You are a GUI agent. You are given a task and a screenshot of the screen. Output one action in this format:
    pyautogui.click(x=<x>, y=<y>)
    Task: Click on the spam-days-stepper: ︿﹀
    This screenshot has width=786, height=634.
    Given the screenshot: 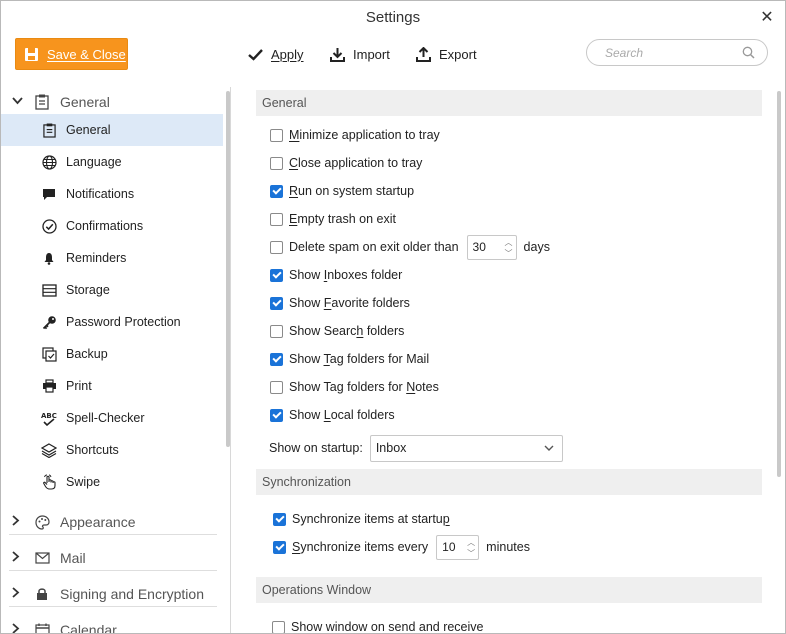 What is the action you would take?
    pyautogui.click(x=491, y=247)
    